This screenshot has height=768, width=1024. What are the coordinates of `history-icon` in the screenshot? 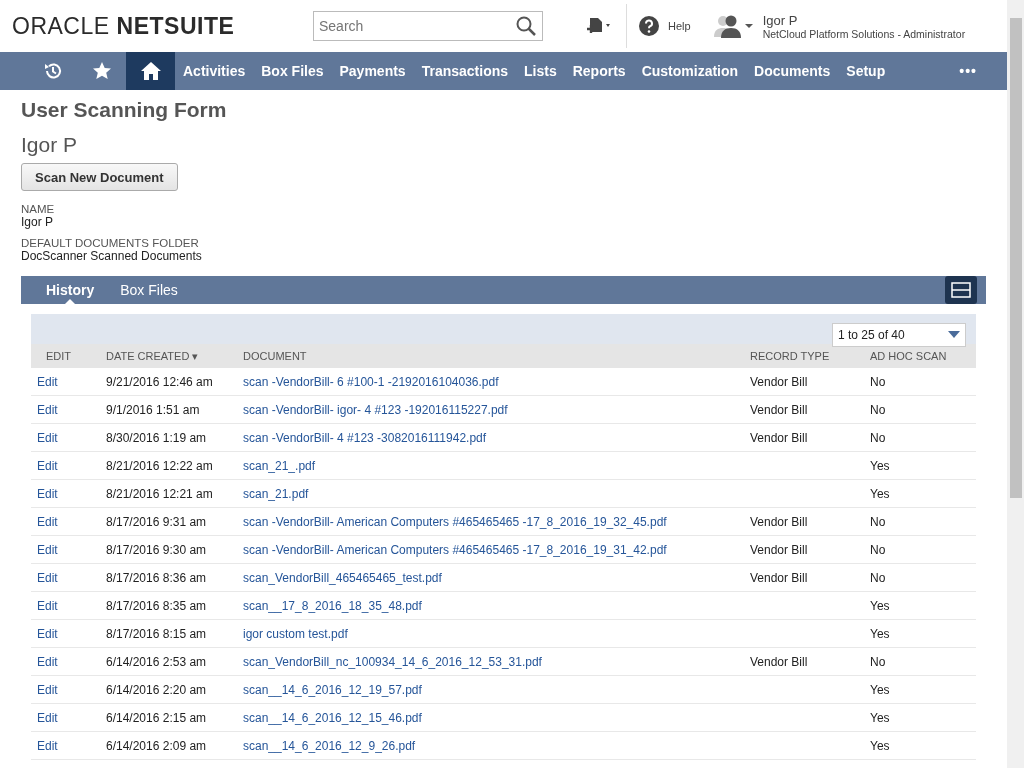 It's located at (52, 71).